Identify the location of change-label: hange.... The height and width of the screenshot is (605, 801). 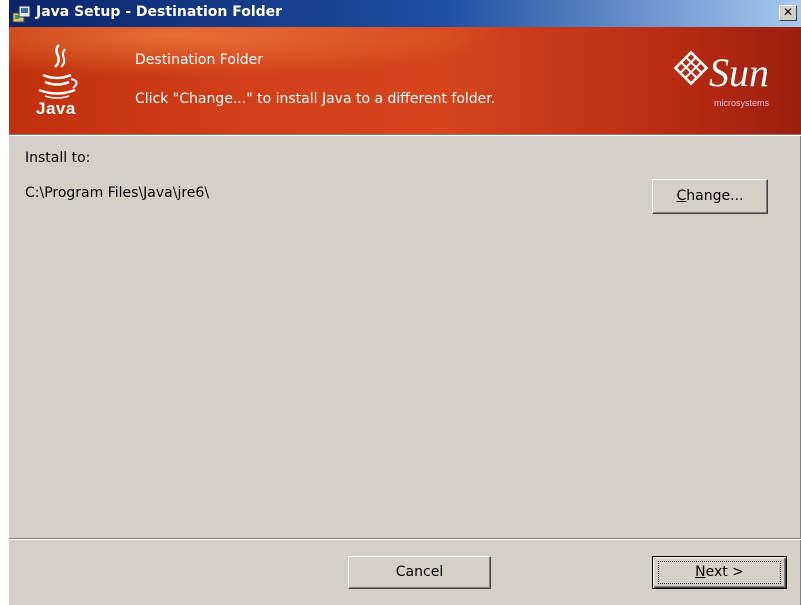
(715, 196).